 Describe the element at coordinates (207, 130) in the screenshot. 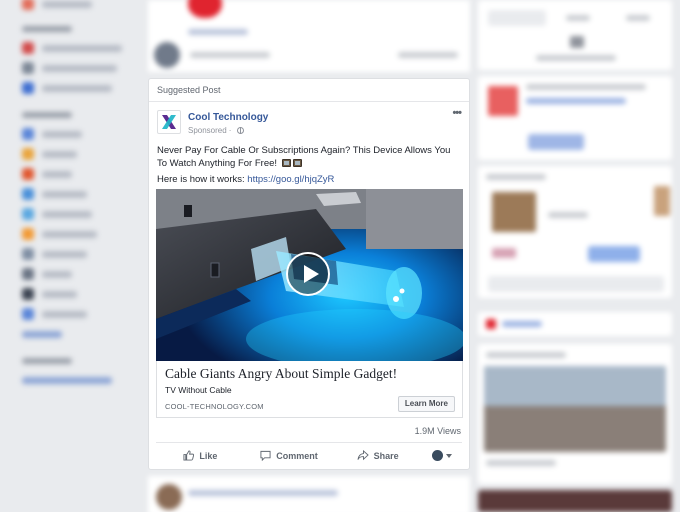

I see `sponsored-text: Sponsored` at that location.